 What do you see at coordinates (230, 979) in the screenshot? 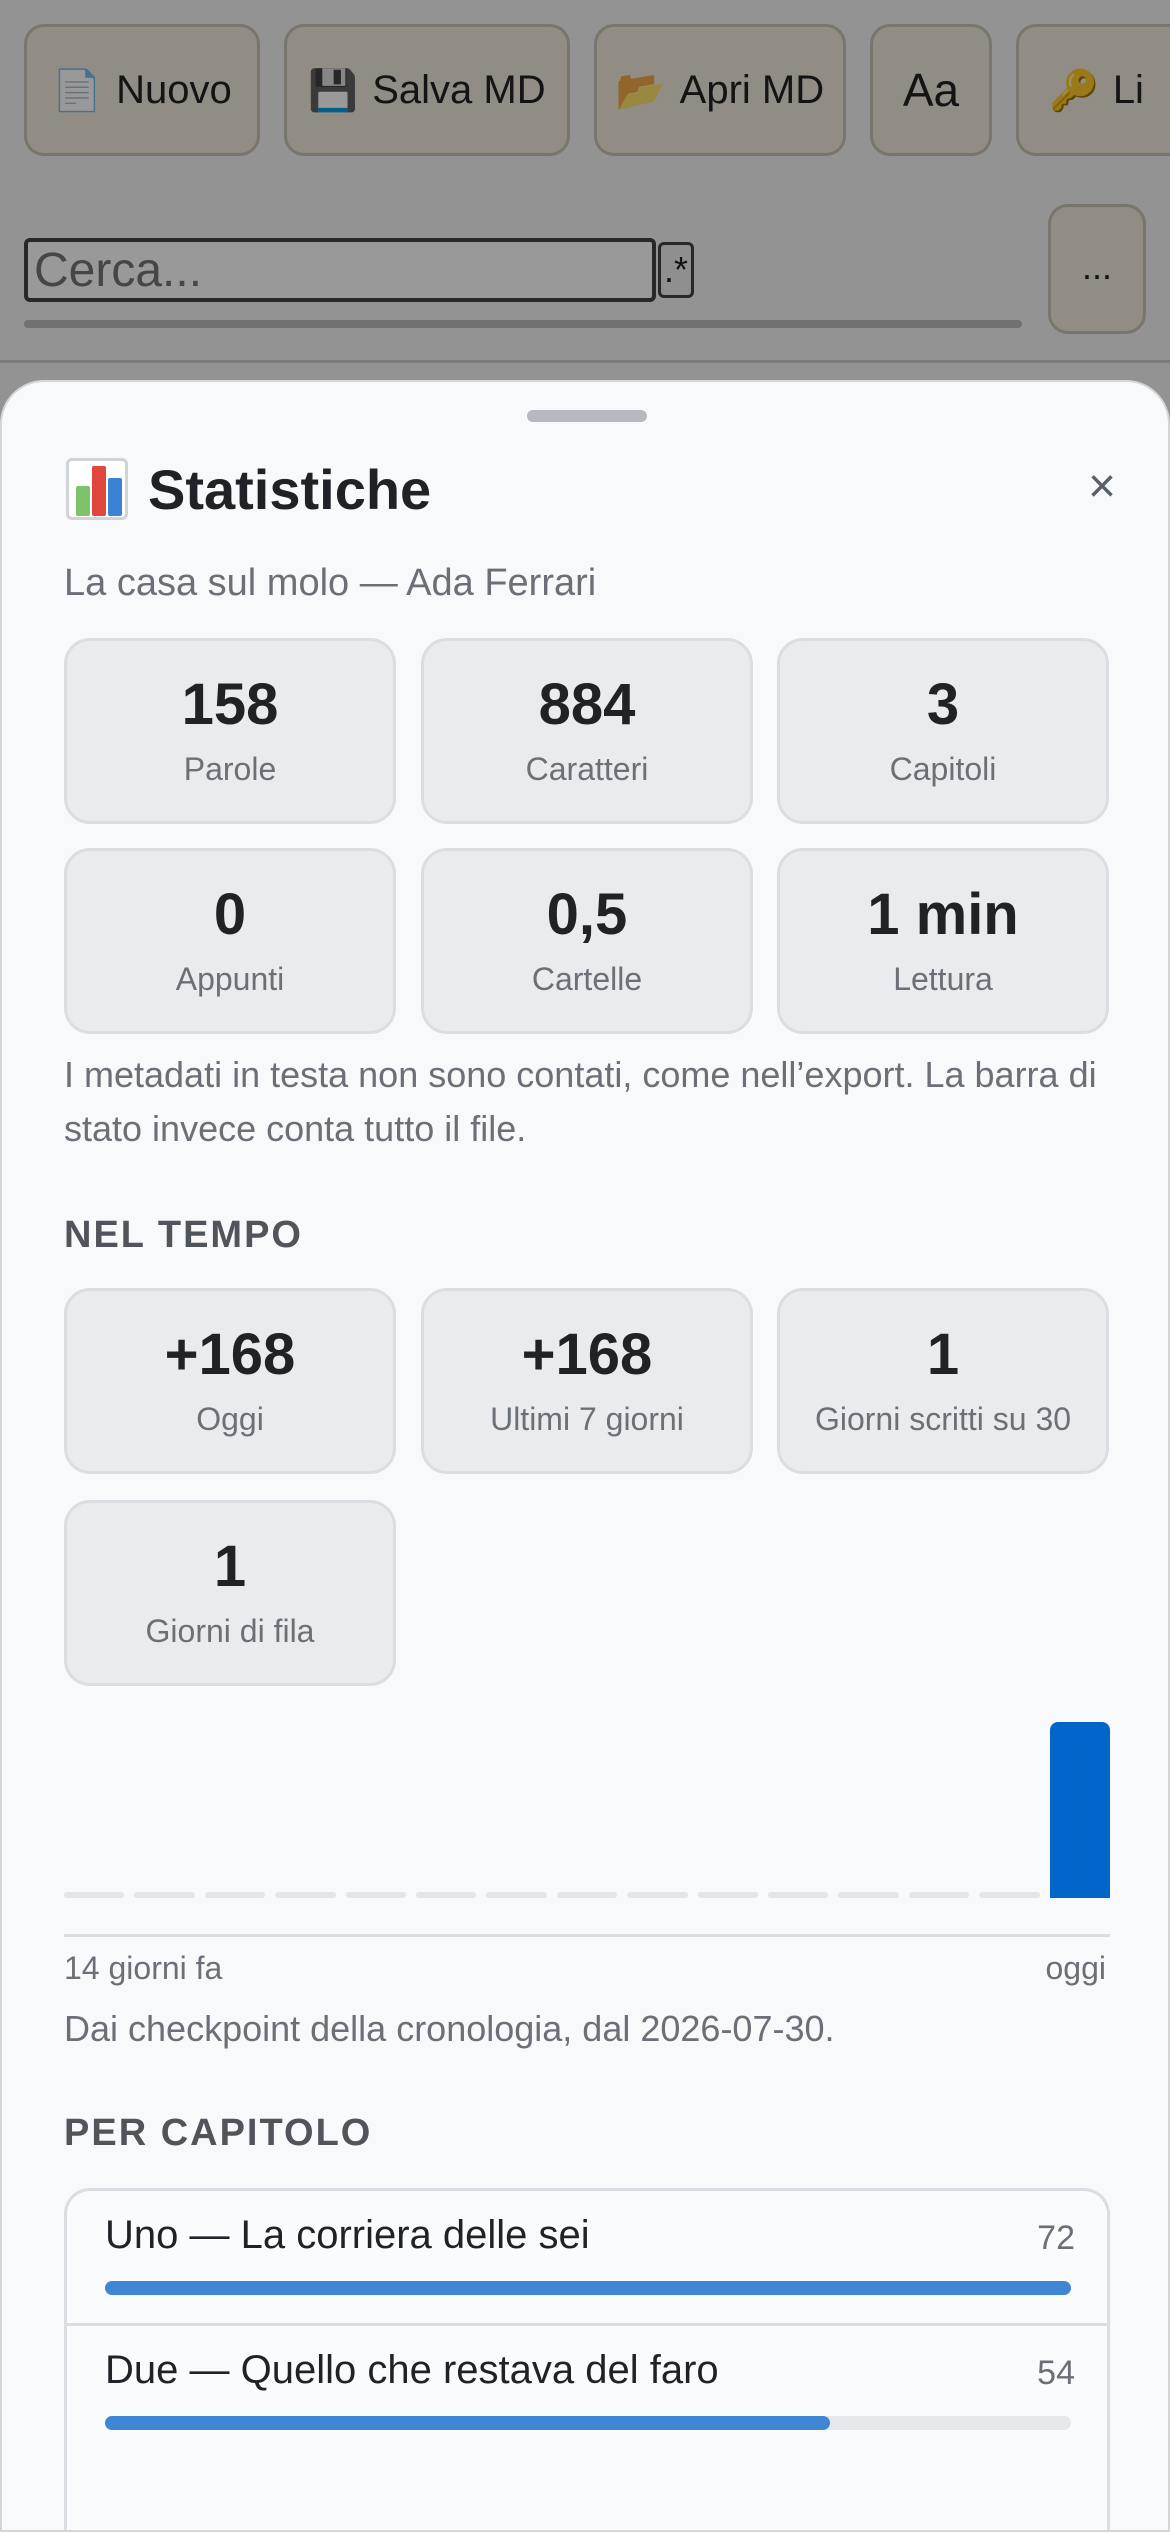
I see `stat-label: Appunti` at bounding box center [230, 979].